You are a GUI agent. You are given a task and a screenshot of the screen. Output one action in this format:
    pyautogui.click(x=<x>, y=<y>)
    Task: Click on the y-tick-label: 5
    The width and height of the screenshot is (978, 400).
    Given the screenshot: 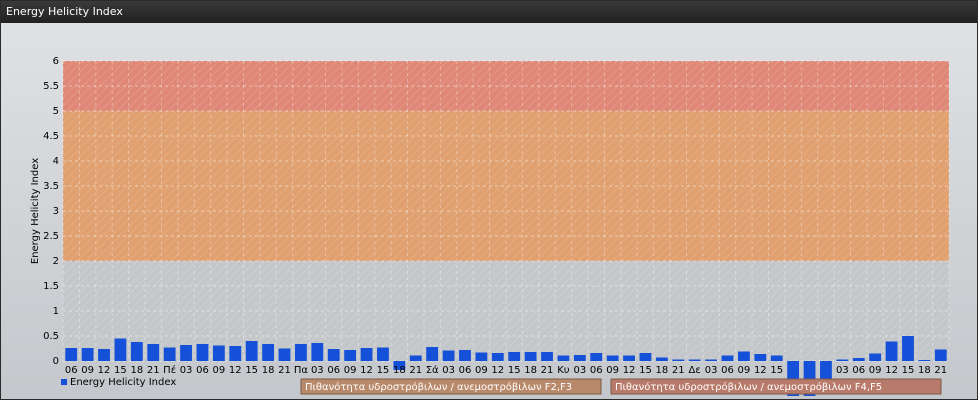 What is the action you would take?
    pyautogui.click(x=56, y=111)
    